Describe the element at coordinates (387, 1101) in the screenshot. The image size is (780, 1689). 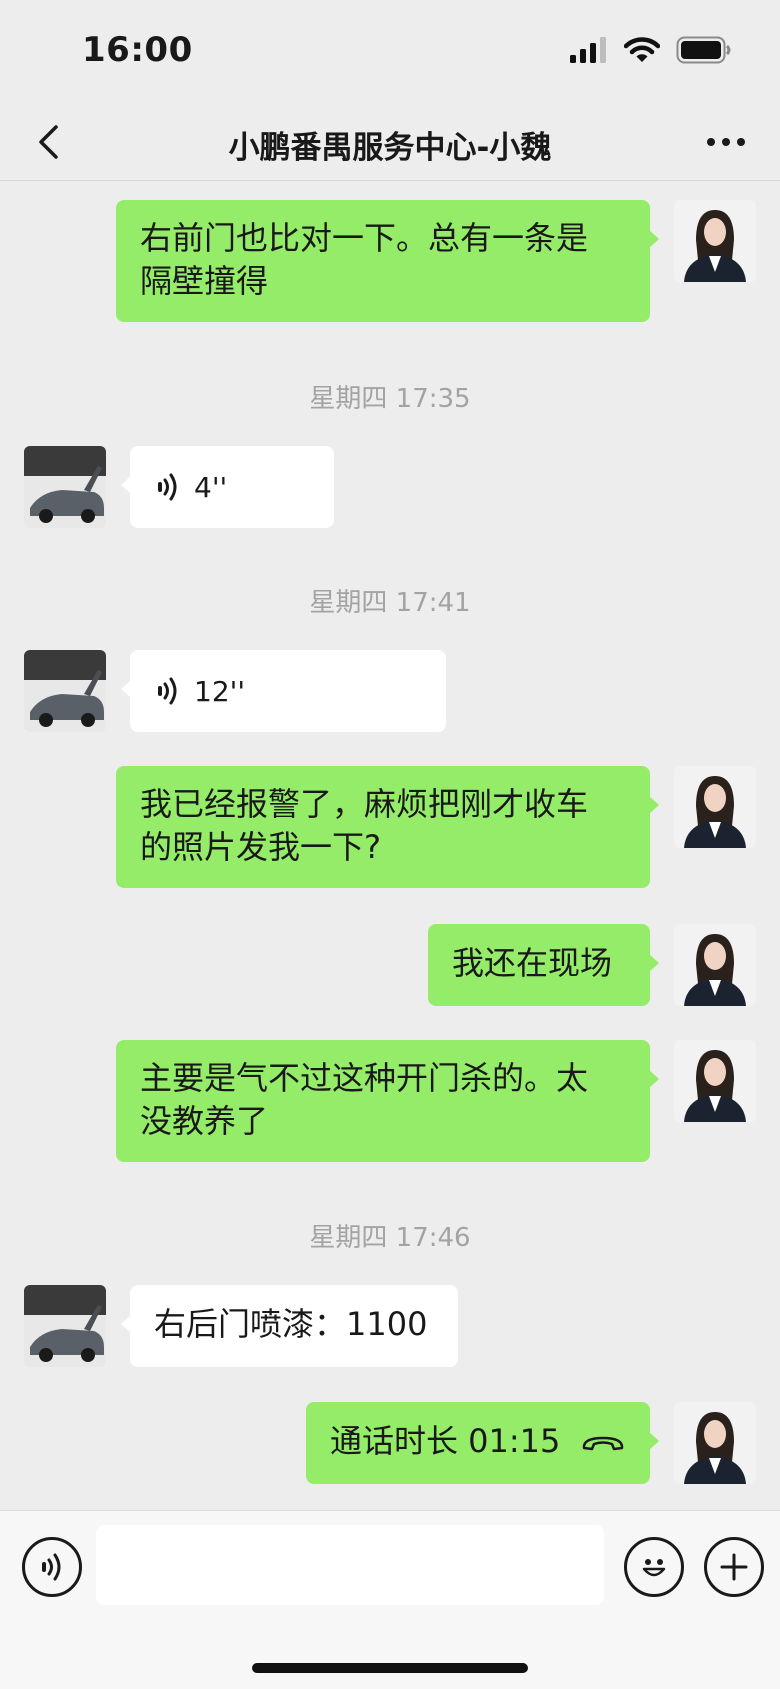
I see `my-message-bubble: 主要是气不过这种开门杀的。太 没教养了` at that location.